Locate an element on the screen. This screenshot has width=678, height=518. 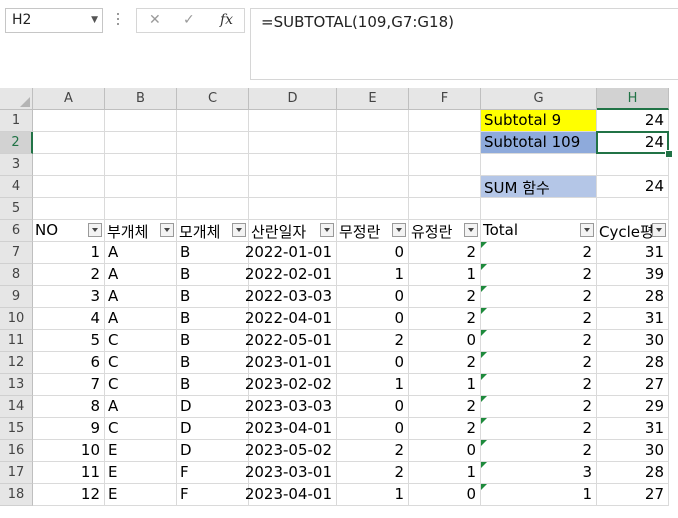
row-header-8: 8 is located at coordinates (16, 275).